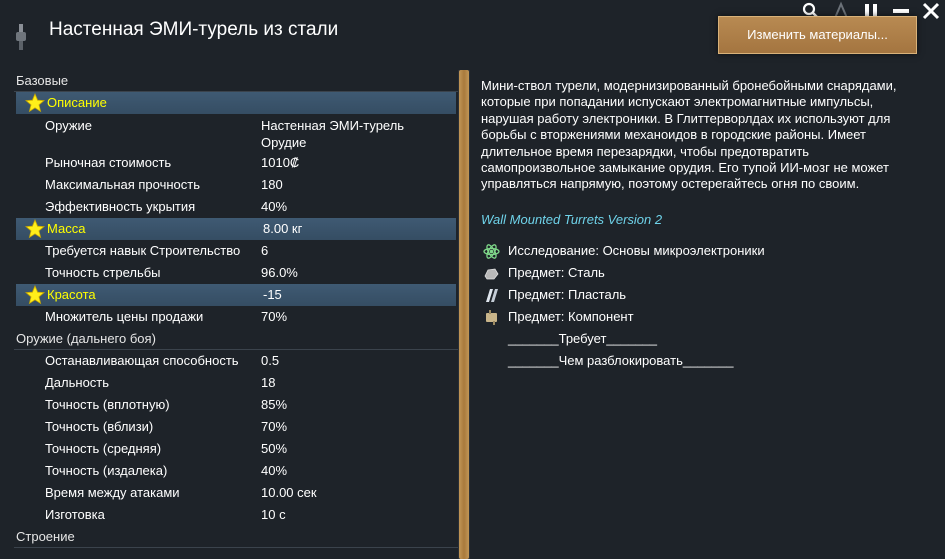 This screenshot has width=945, height=559. Describe the element at coordinates (931, 11) in the screenshot. I see `close-icon` at that location.